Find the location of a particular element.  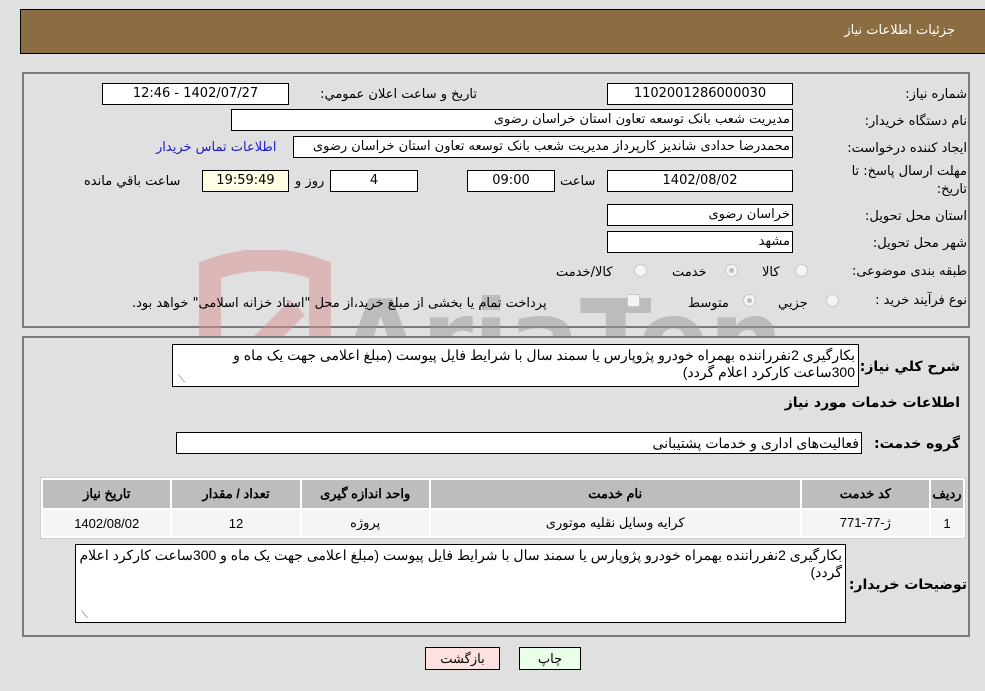

purchase-radio-medium is located at coordinates (749, 300).